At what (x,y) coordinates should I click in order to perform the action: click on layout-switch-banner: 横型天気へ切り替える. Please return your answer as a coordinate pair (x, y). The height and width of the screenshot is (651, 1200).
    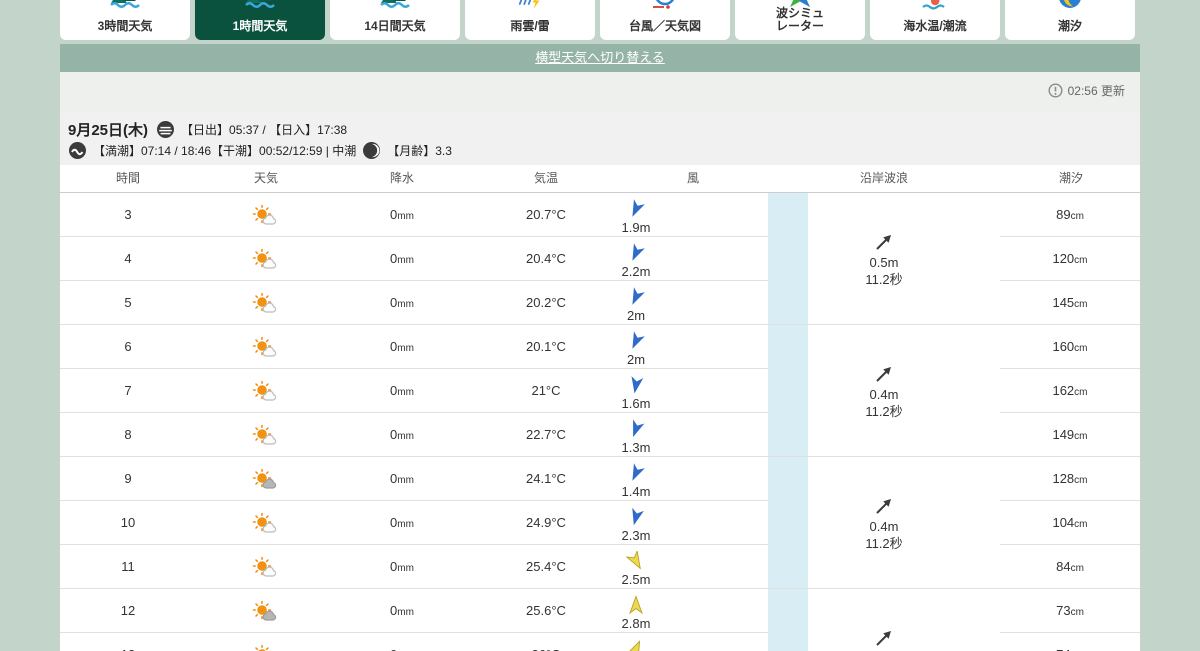
    Looking at the image, I should click on (600, 58).